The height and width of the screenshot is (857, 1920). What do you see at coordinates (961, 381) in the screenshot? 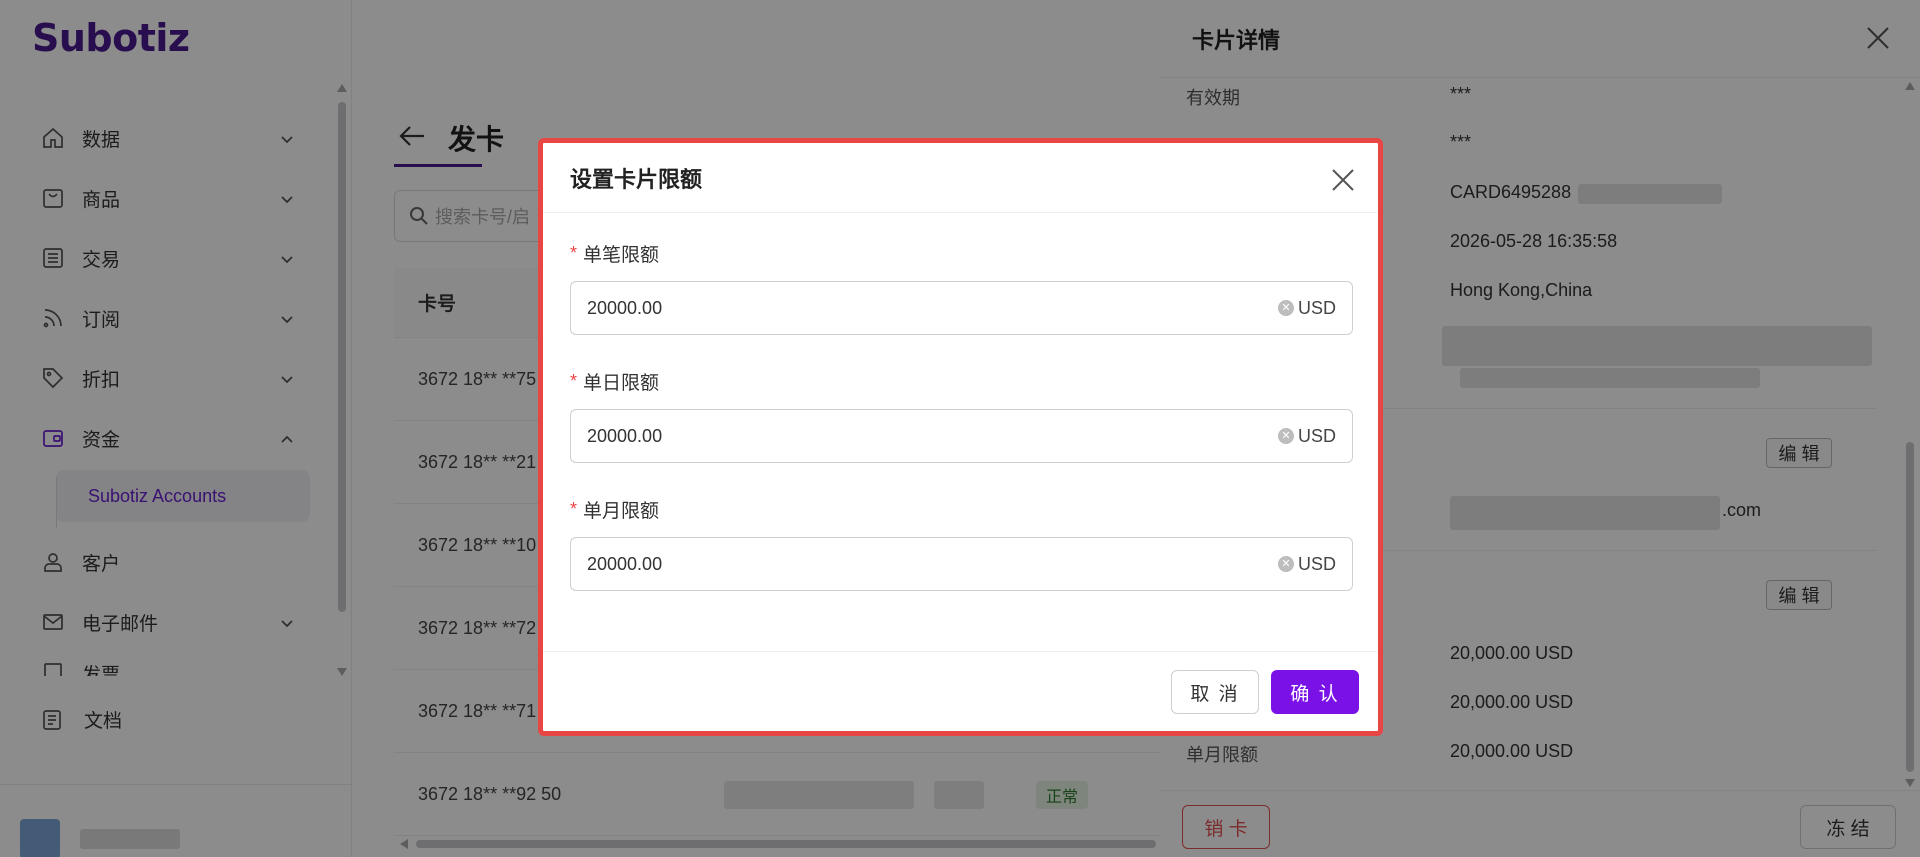
I see `field-label: * 单日限额` at bounding box center [961, 381].